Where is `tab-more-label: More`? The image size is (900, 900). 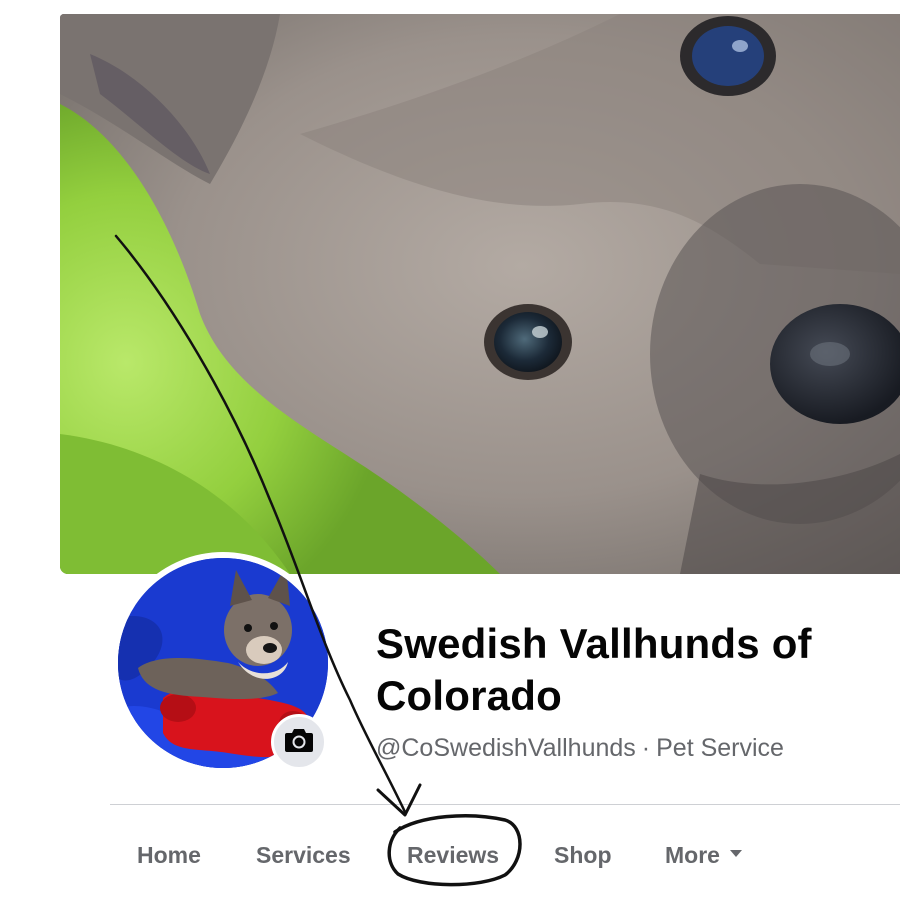
tab-more-label: More is located at coordinates (692, 855).